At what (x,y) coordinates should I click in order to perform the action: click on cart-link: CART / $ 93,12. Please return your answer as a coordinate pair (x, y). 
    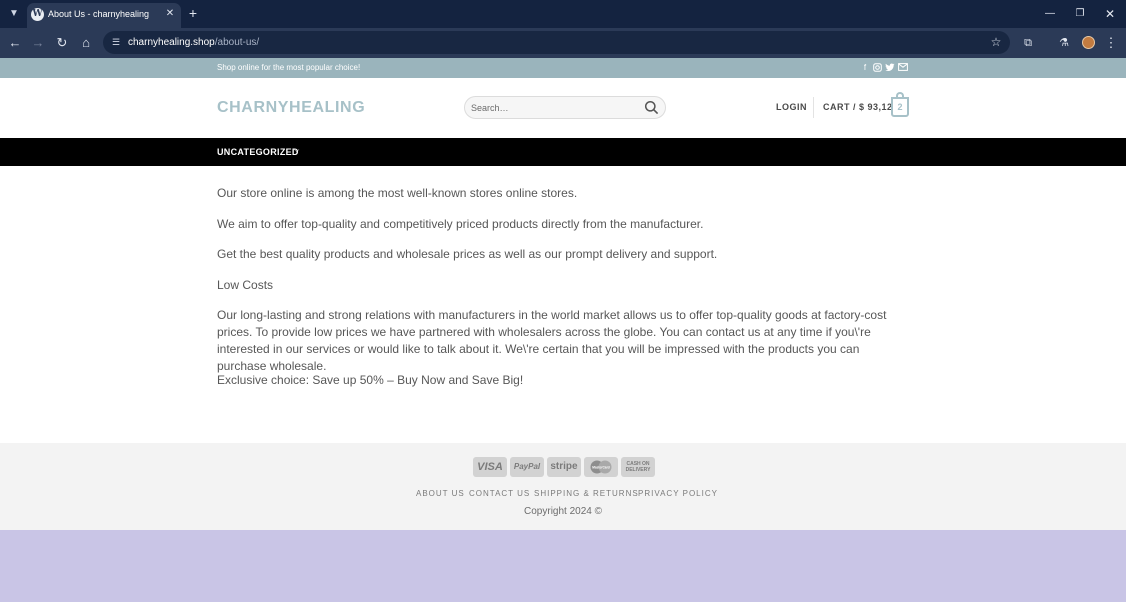
    Looking at the image, I should click on (858, 107).